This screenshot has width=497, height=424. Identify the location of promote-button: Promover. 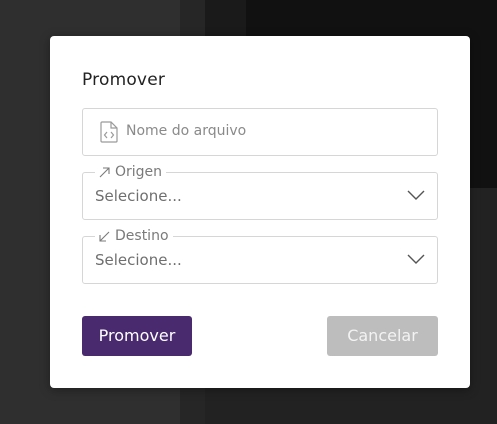
(137, 336).